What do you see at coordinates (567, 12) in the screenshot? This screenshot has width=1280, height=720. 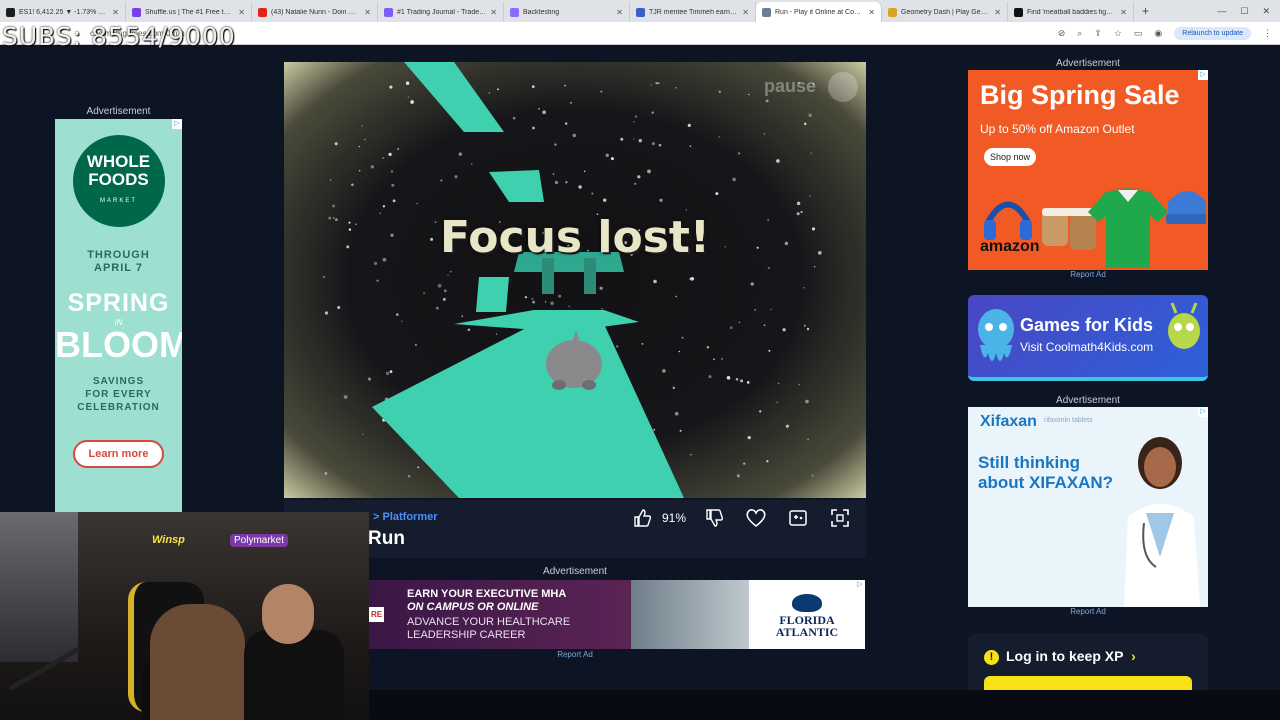 I see `browser-tab: Backtesting ✕` at bounding box center [567, 12].